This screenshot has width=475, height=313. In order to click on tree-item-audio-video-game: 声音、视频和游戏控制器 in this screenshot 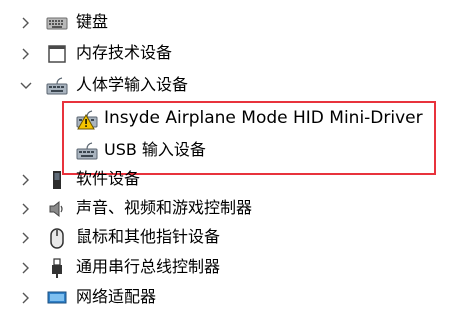, I will do `click(237, 209)`.